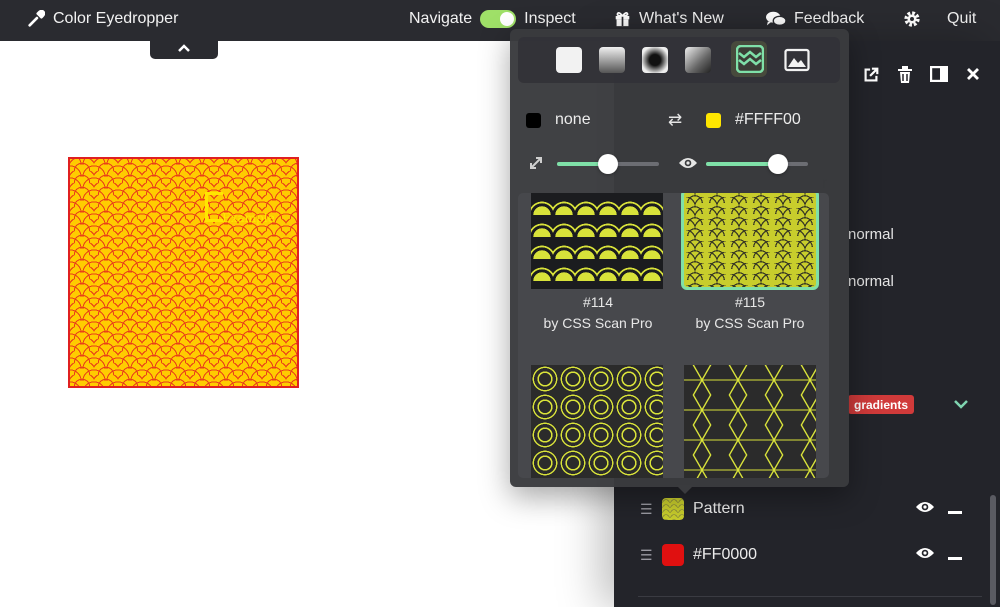 The width and height of the screenshot is (1000, 607). Describe the element at coordinates (681, 19) in the screenshot. I see `whats-new-label: What's New` at that location.